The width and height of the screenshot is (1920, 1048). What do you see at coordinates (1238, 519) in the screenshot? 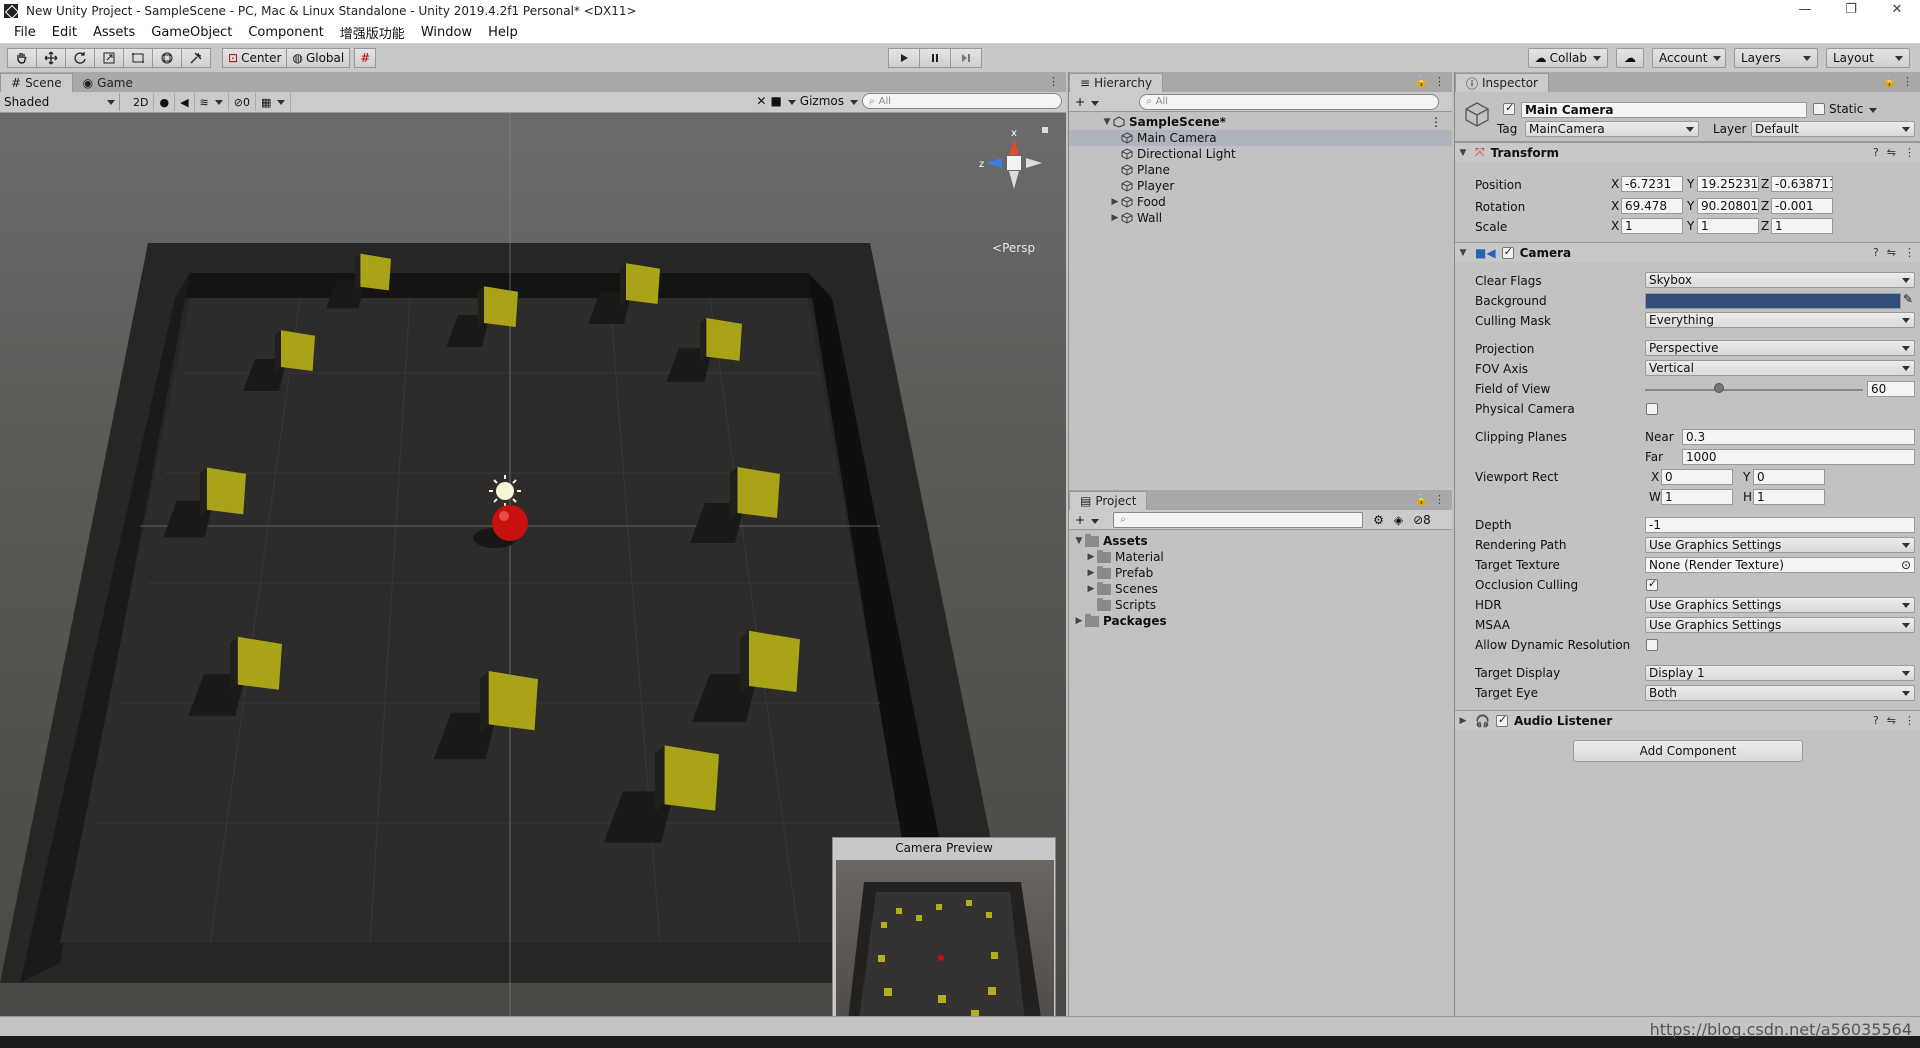
I see `project-search-input: ⌕` at bounding box center [1238, 519].